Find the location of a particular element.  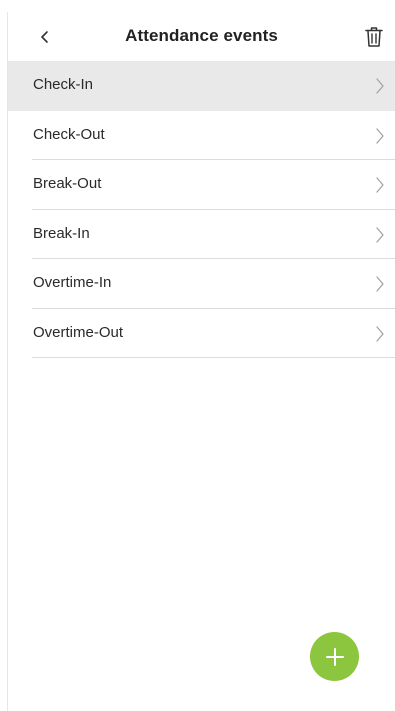

delete-button is located at coordinates (374, 37).